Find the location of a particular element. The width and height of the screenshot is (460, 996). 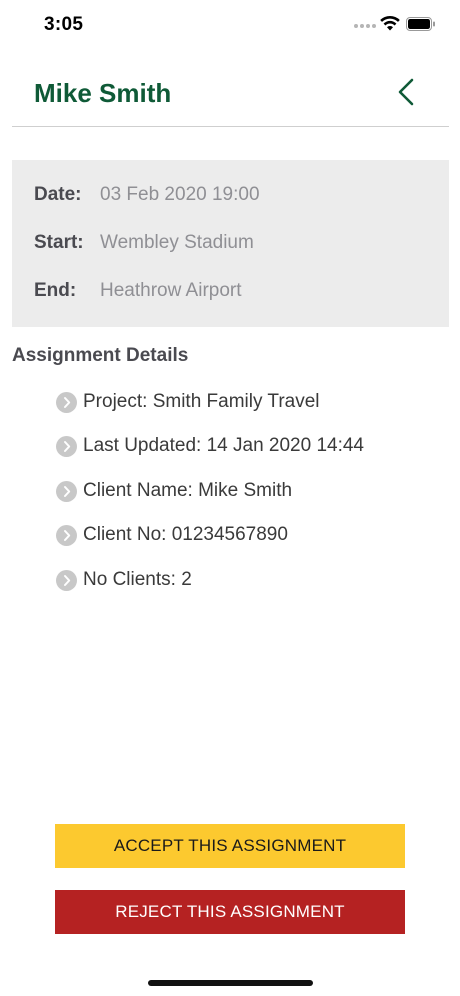

detail-item-last-updated: Last Updated: 14 Jan 2020 14:44 is located at coordinates (251, 456).